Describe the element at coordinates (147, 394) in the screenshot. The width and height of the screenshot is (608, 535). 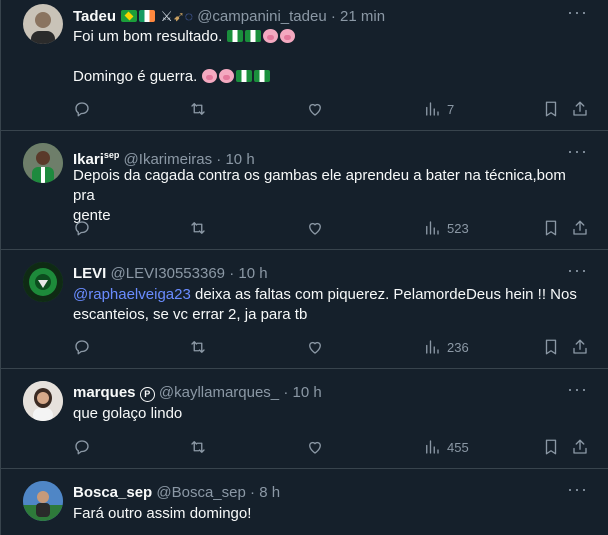
I see `palmeiras-badge-icon: P` at that location.